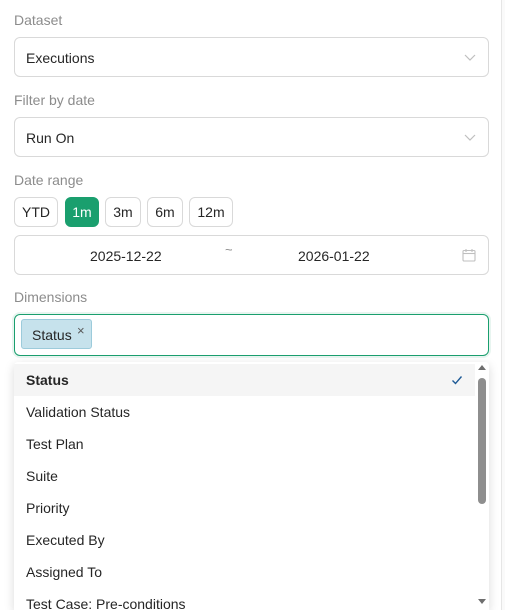  Describe the element at coordinates (211, 212) in the screenshot. I see `range-button-12m: 12m` at that location.